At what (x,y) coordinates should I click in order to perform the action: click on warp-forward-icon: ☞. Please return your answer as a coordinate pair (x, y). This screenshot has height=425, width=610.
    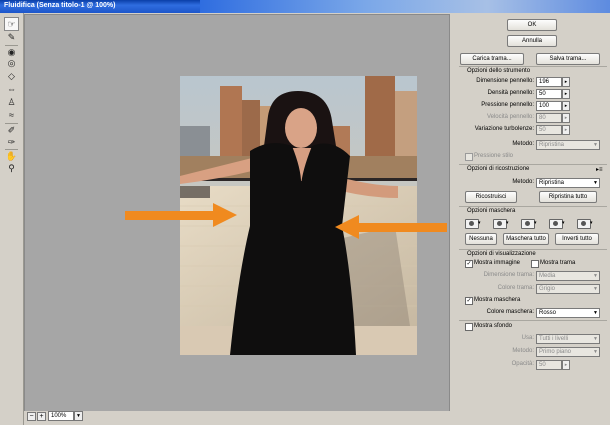
    Looking at the image, I should click on (11, 24).